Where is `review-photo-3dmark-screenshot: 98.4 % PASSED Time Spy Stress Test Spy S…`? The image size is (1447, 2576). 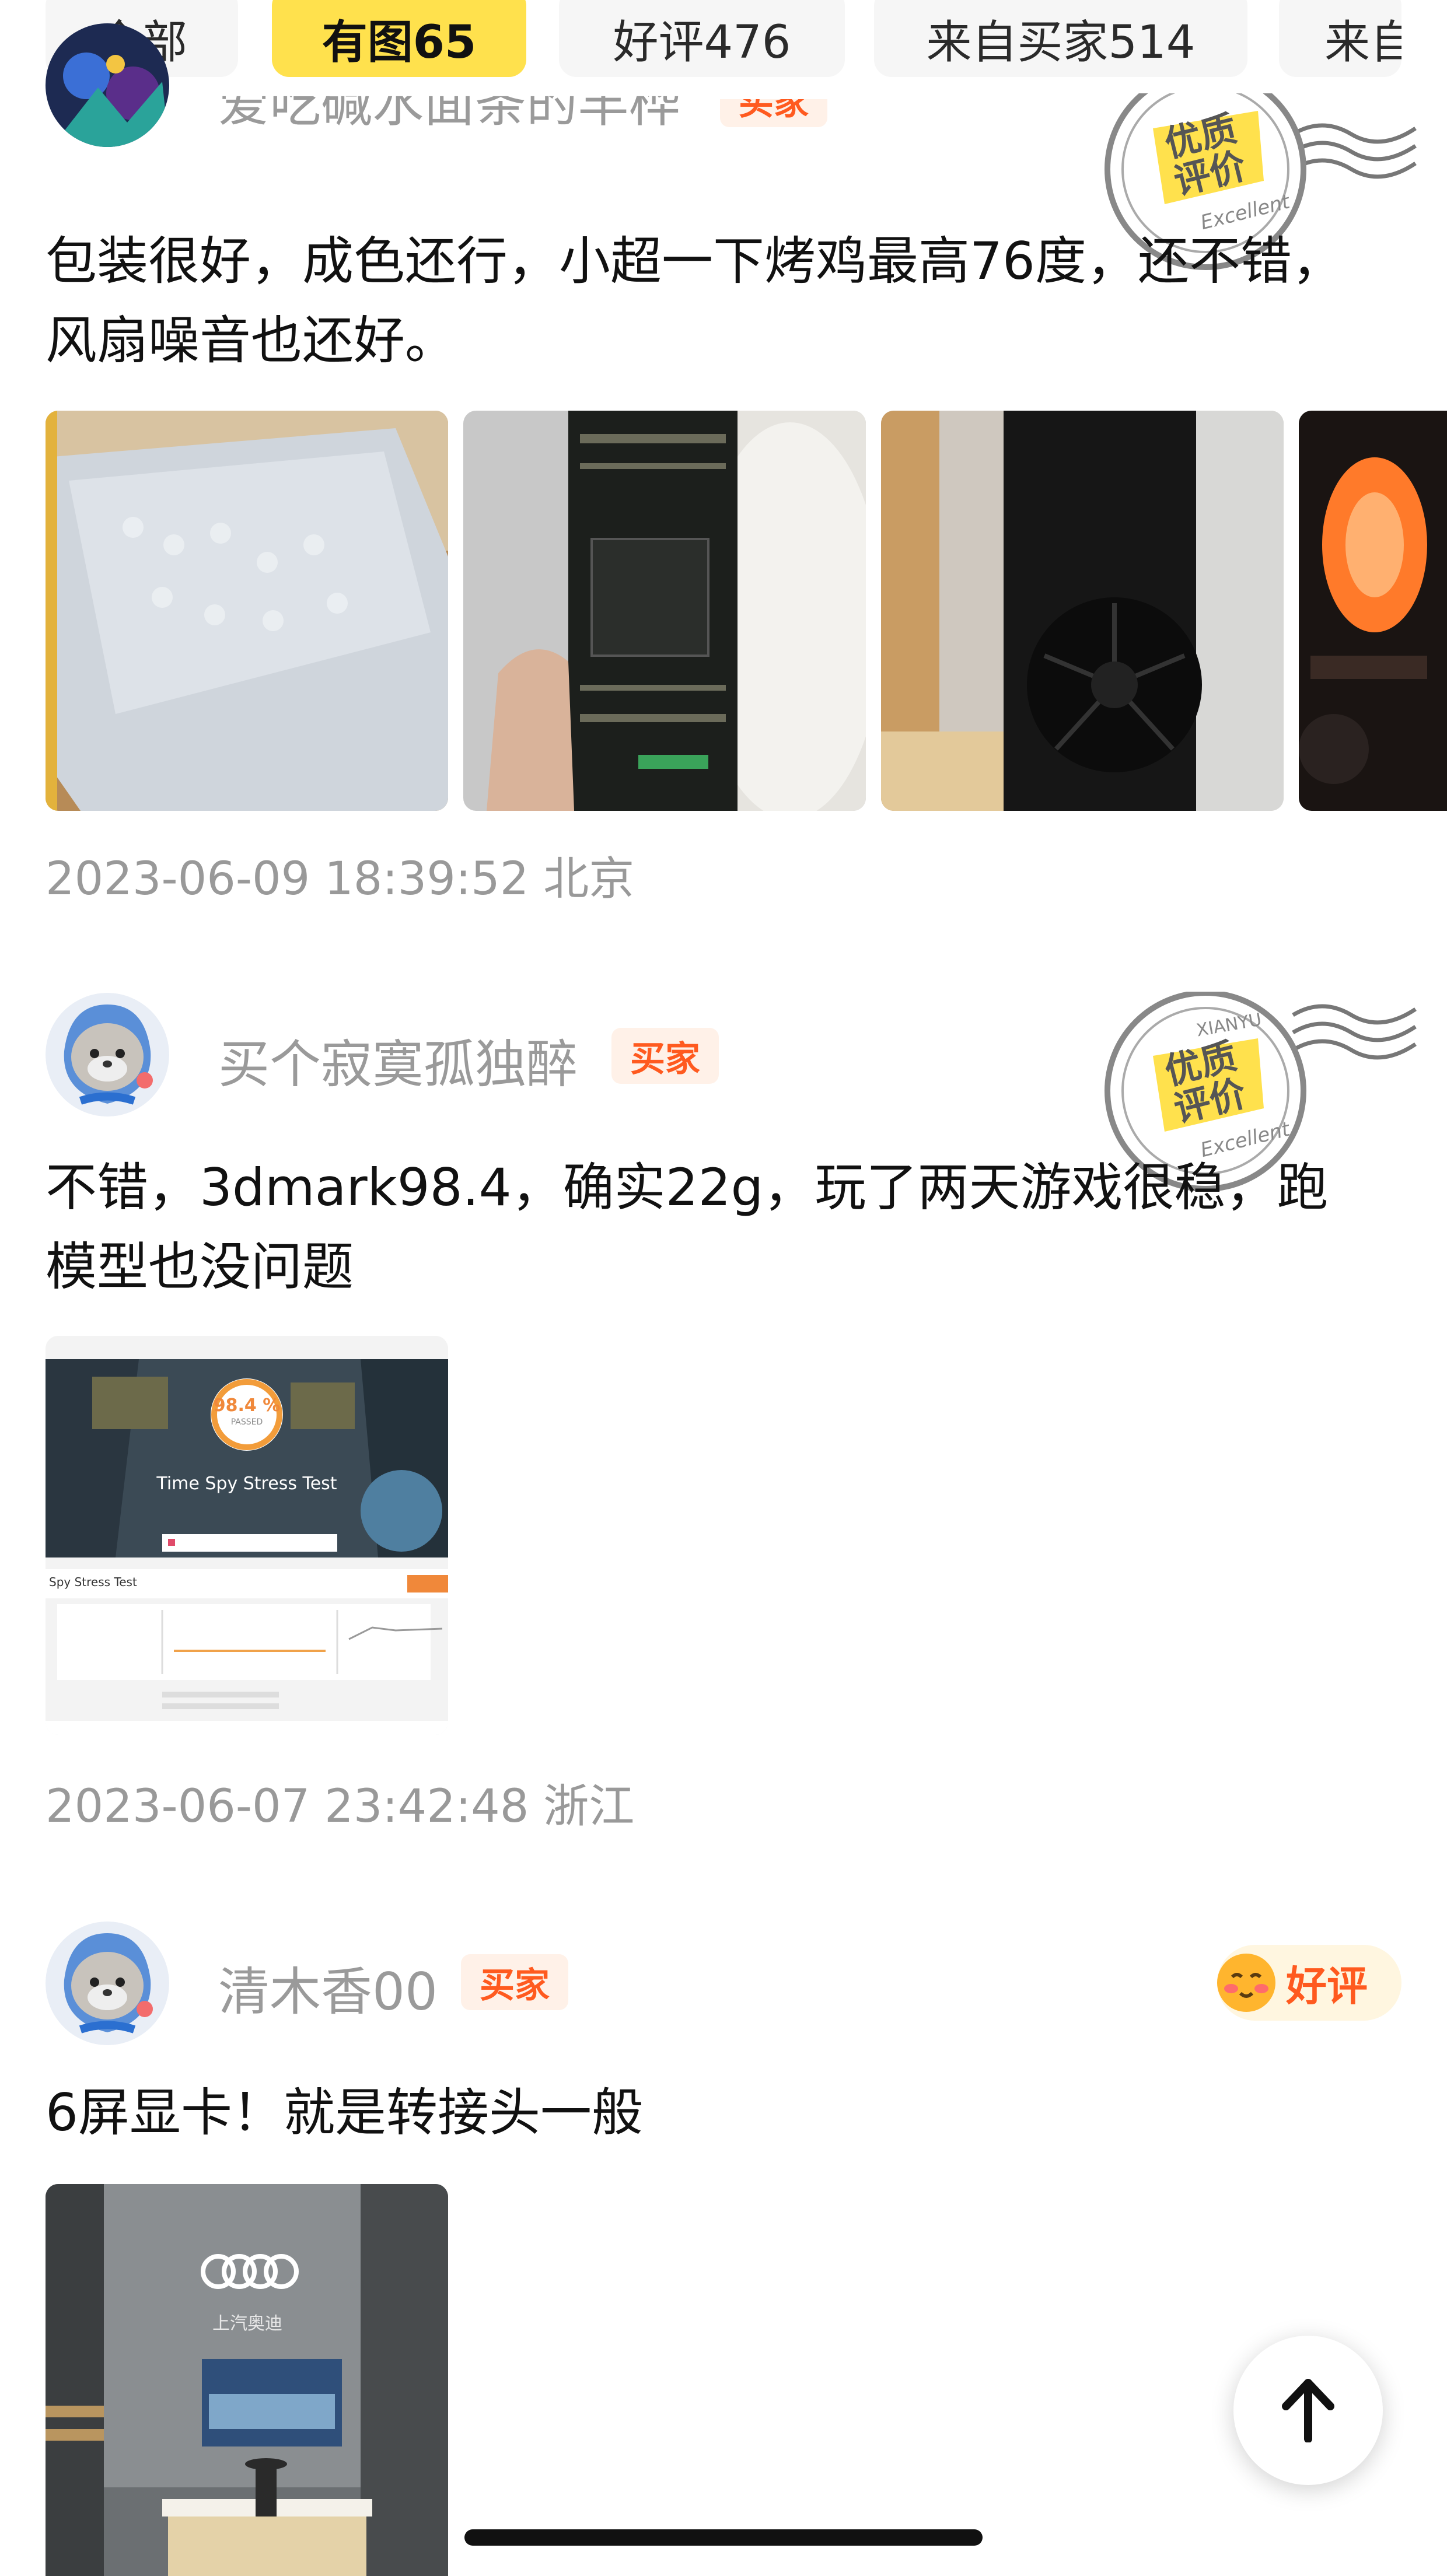
review-photo-3dmark-screenshot: 98.4 % PASSED Time Spy Stress Test Spy S… is located at coordinates (247, 1535).